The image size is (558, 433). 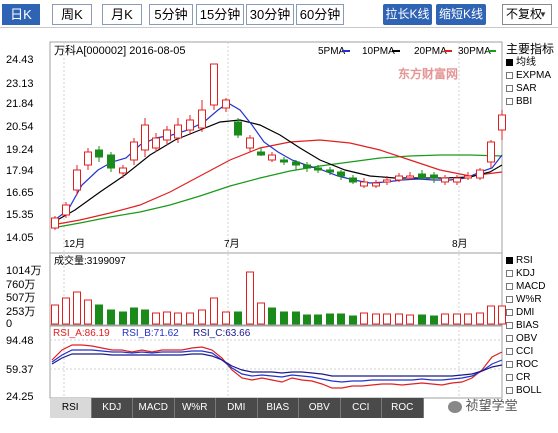 I want to click on price-tick: 20.54, so click(x=20, y=127).